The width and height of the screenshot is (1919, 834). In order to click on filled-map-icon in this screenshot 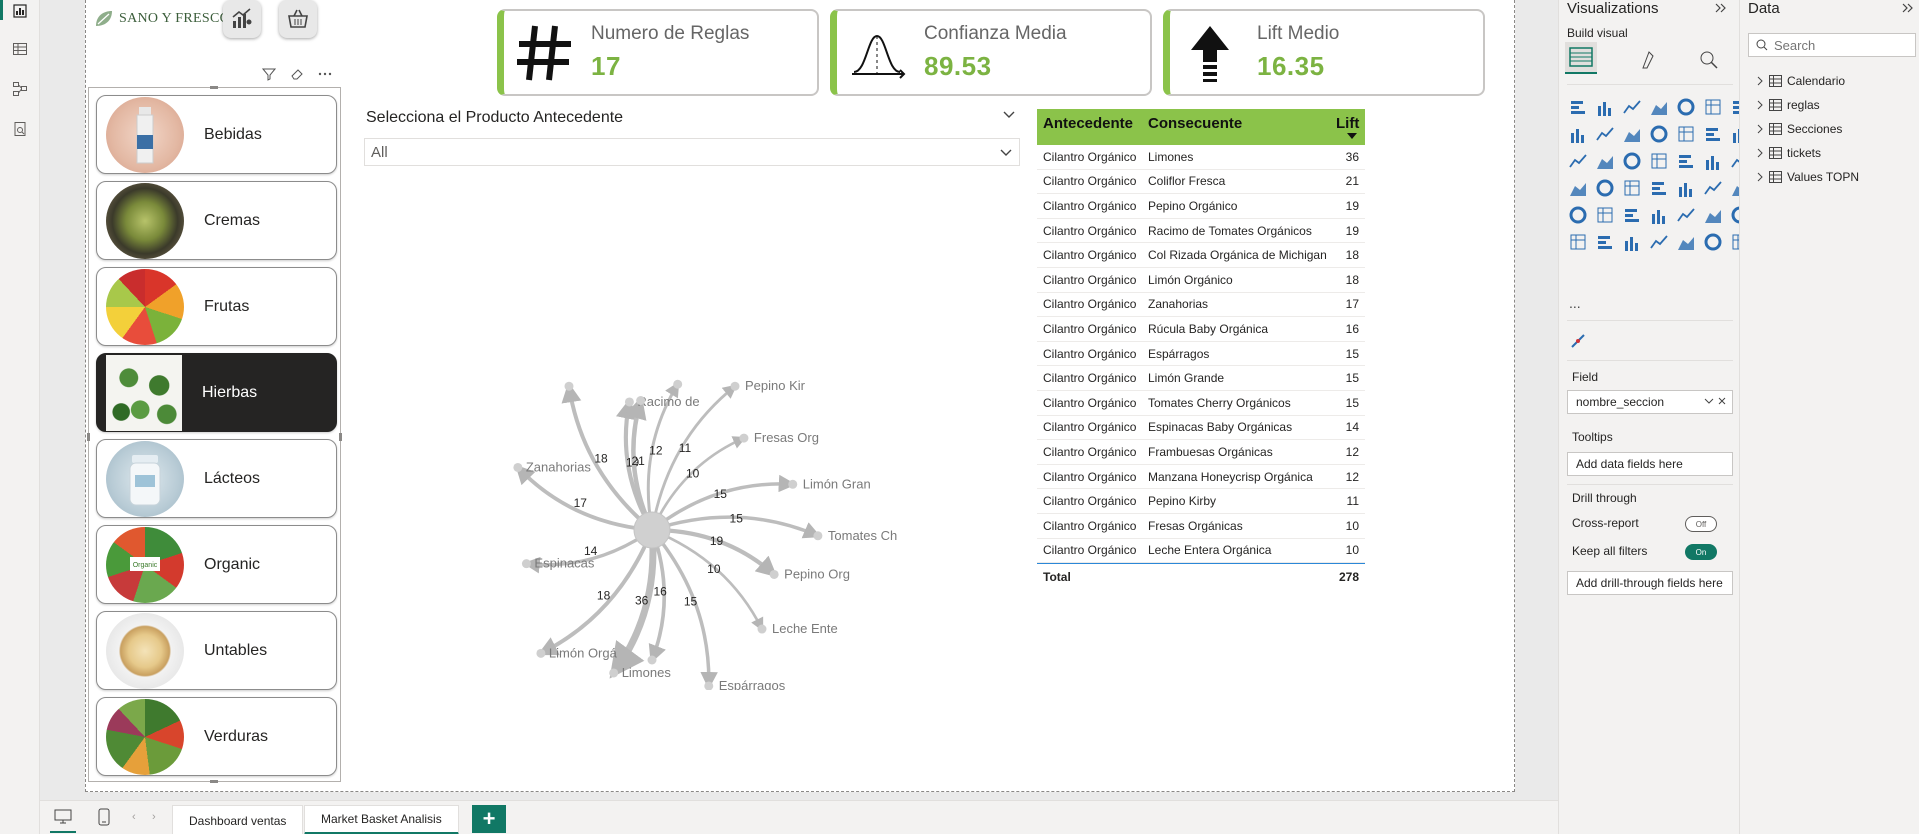, I will do `click(1713, 161)`.